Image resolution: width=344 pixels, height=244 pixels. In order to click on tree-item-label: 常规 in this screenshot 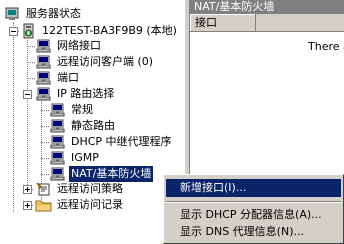, I will do `click(82, 109)`.